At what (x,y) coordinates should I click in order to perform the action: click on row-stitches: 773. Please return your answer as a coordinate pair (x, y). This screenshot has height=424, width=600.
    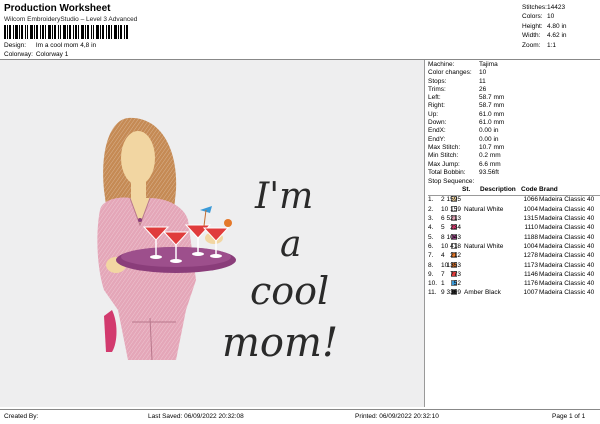
    Looking at the image, I should click on (455, 274).